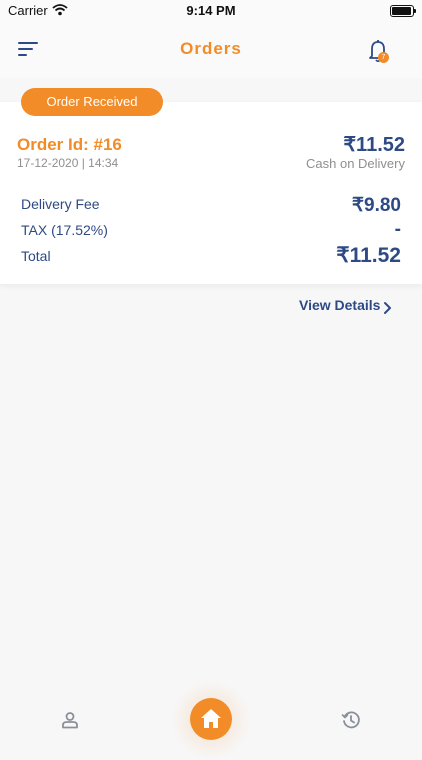 This screenshot has height=760, width=422. I want to click on clock: 9:14 PM, so click(211, 10).